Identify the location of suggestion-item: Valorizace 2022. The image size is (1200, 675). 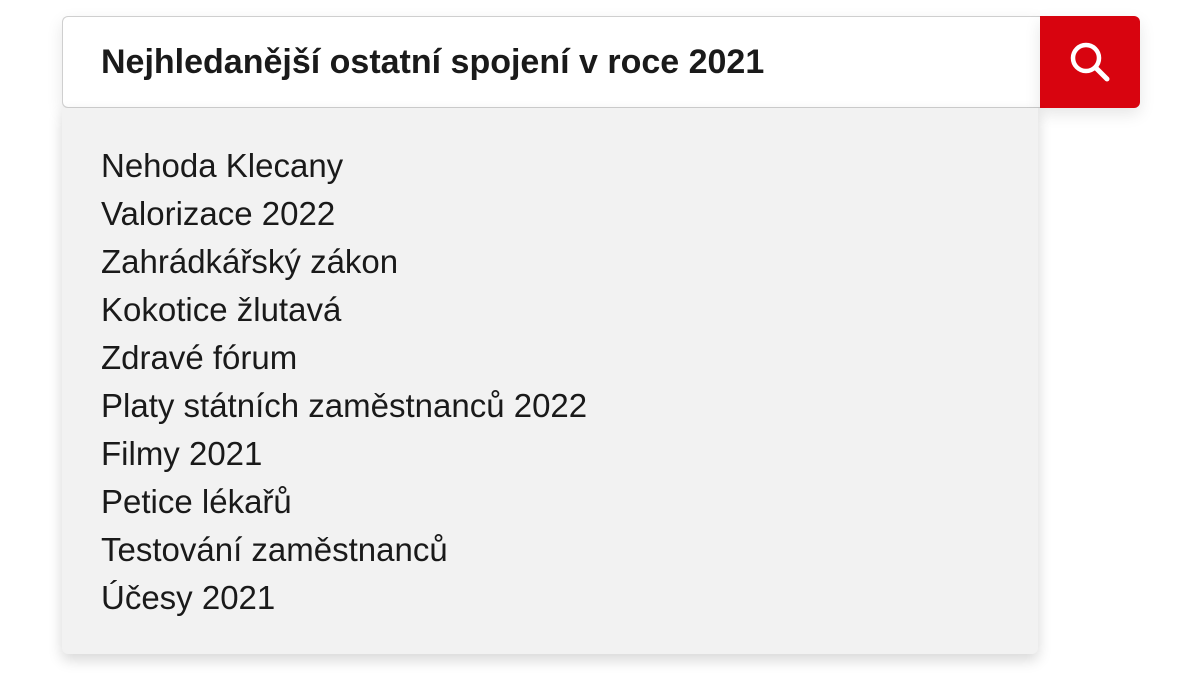
(569, 214).